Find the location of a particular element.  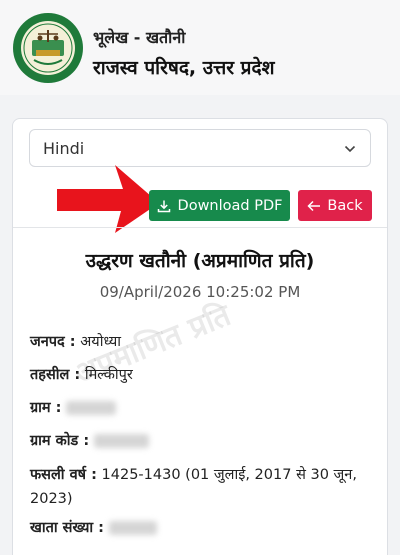

field-tehsil: तहसील : मिल्कीपुर is located at coordinates (81, 374).